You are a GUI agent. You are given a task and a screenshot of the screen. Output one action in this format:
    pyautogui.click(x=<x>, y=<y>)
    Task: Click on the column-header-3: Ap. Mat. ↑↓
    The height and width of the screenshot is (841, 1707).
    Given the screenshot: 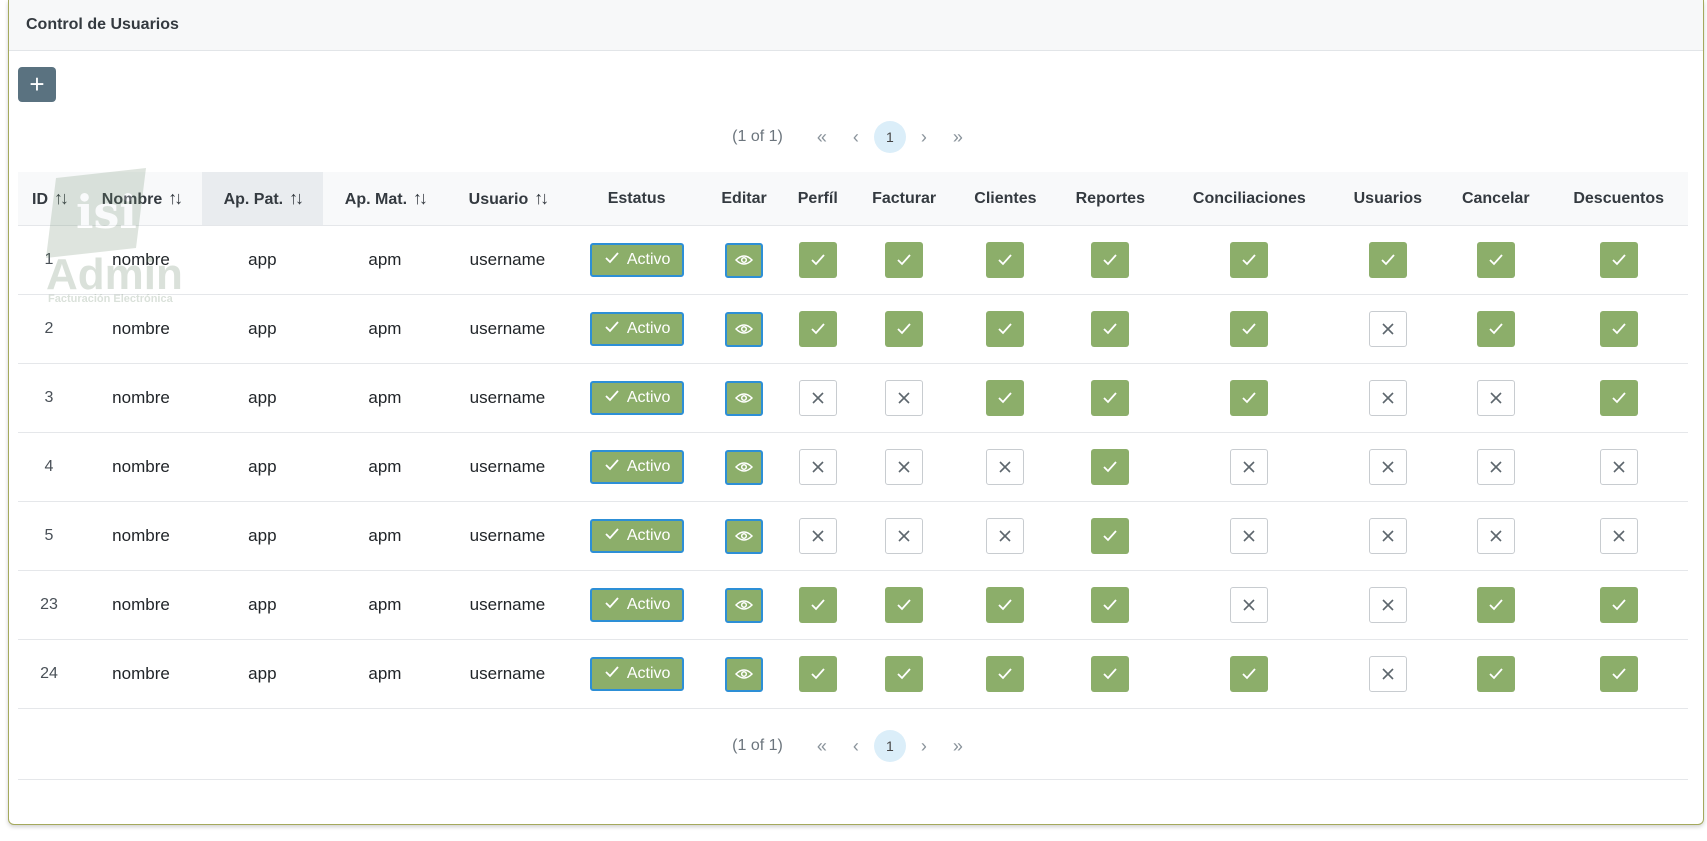 What is the action you would take?
    pyautogui.click(x=385, y=199)
    